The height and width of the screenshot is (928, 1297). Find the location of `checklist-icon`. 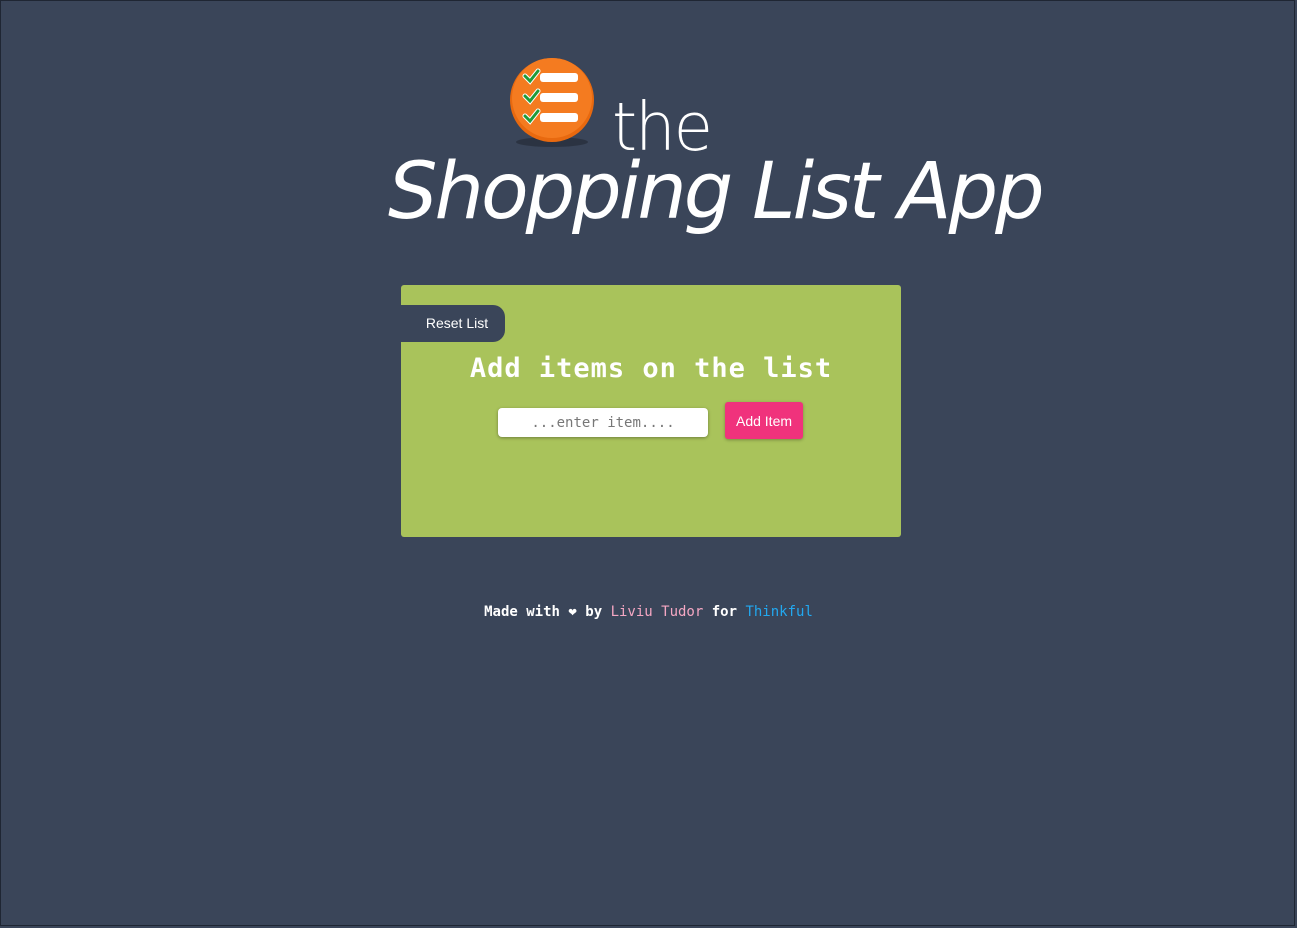

checklist-icon is located at coordinates (552, 102).